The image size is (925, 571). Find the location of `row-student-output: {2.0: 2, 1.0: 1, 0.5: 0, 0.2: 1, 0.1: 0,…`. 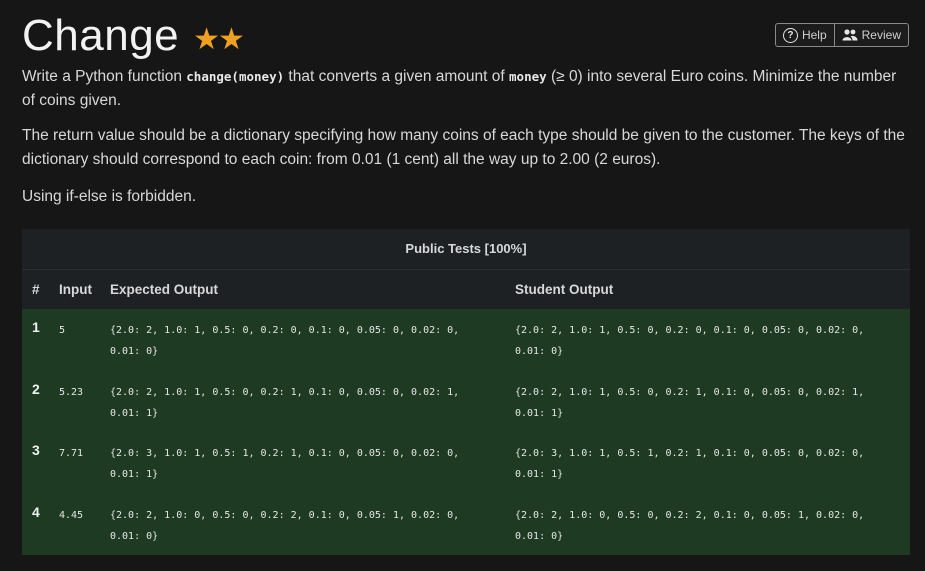

row-student-output: {2.0: 2, 1.0: 1, 0.5: 0, 0.2: 1, 0.1: 0,… is located at coordinates (690, 402).